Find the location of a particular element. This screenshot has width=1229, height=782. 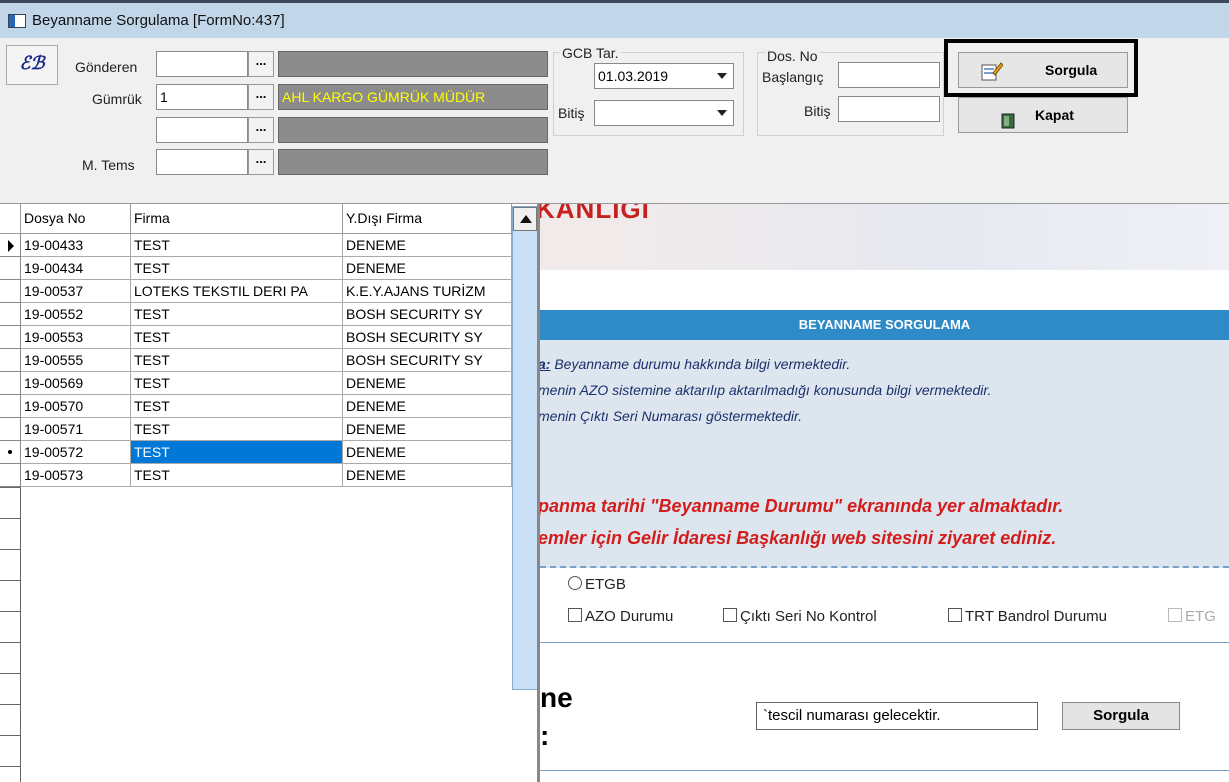

cell-dosya: 19-00433 is located at coordinates (76, 245).